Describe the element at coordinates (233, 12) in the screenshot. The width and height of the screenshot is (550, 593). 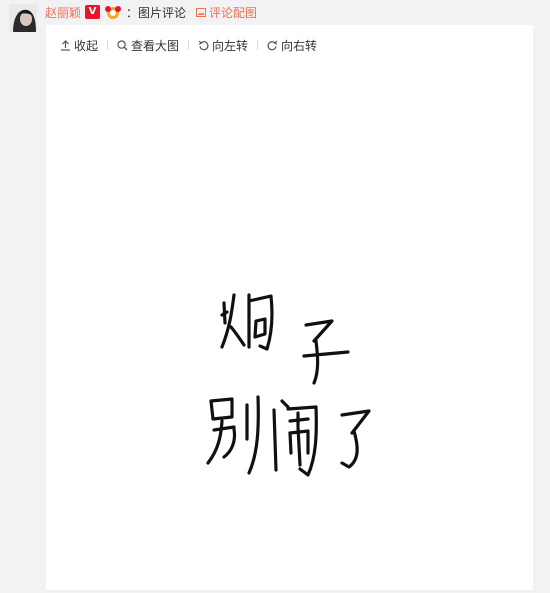
I see `reply-with-image-label: 评论配图` at that location.